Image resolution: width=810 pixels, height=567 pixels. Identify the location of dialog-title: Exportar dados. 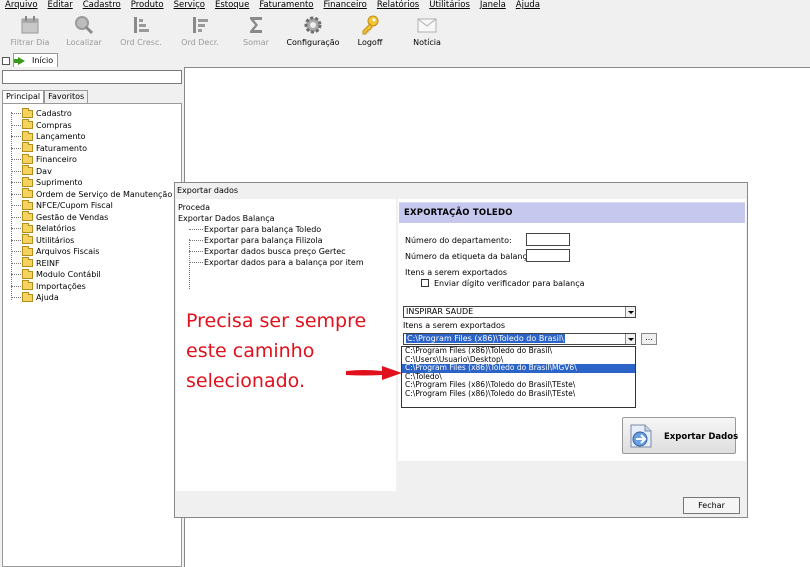
(208, 190).